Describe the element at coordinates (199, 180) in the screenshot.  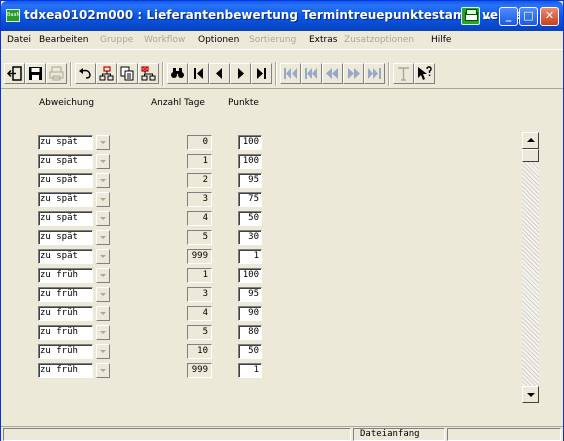
I see `days-field: 2` at that location.